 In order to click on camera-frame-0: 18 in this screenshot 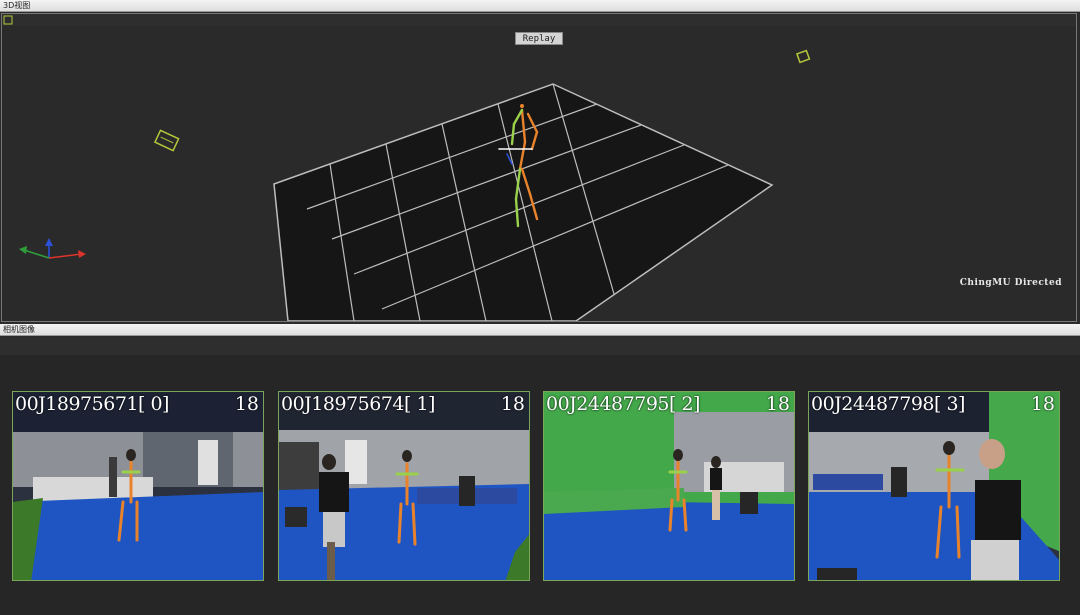, I will do `click(246, 404)`.